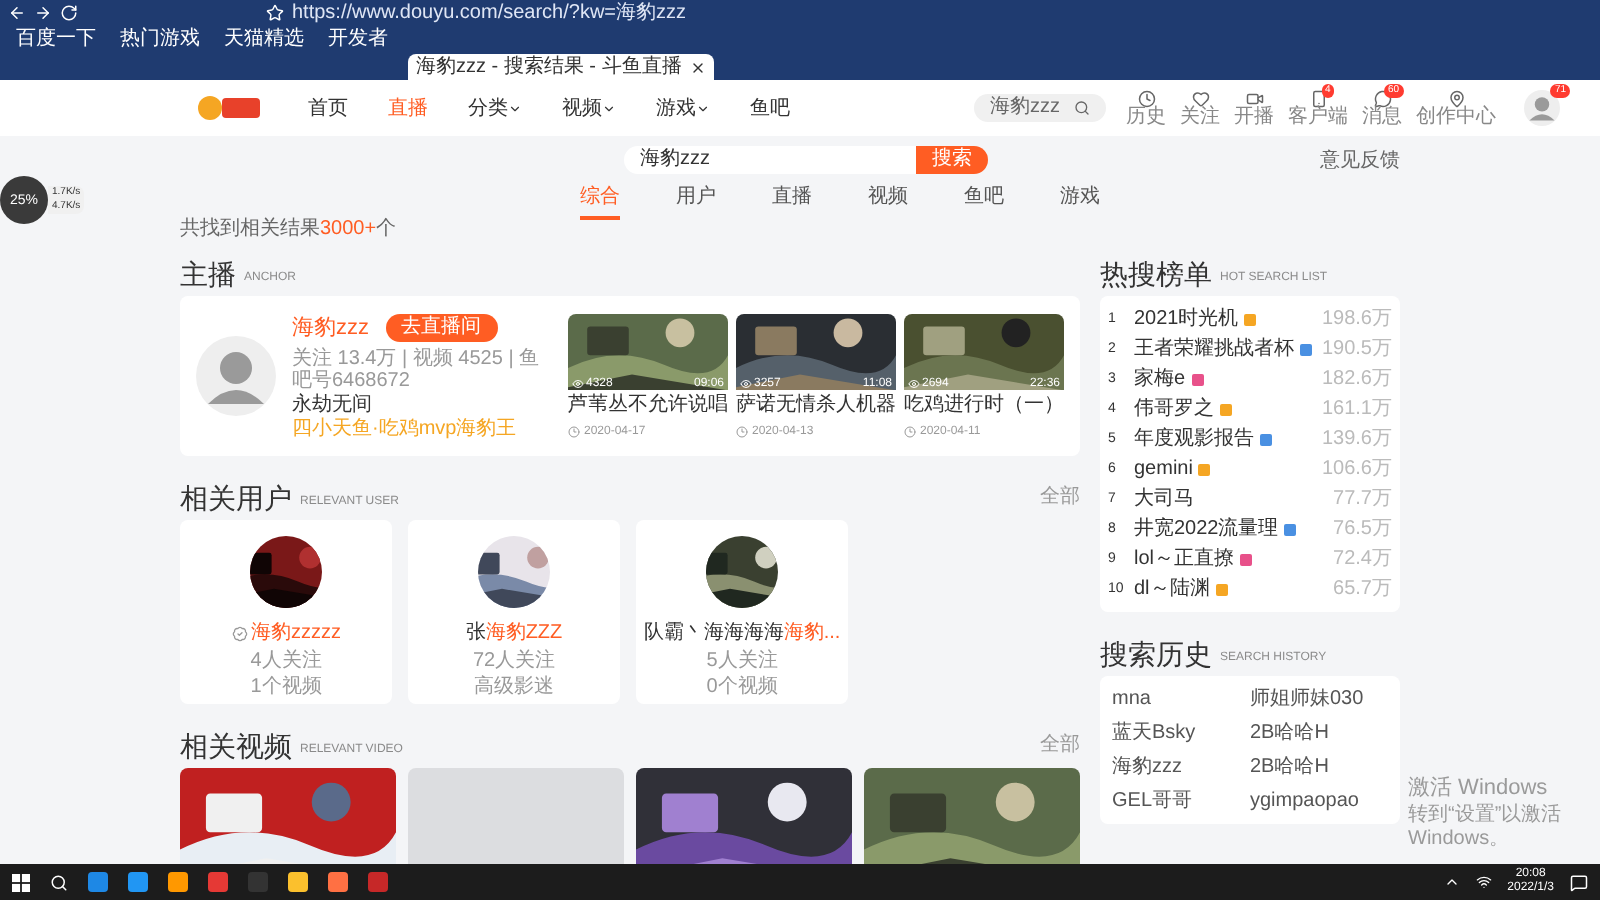 This screenshot has height=900, width=1600. Describe the element at coordinates (264, 39) in the screenshot. I see `bookmark-link: 天猫精选` at that location.